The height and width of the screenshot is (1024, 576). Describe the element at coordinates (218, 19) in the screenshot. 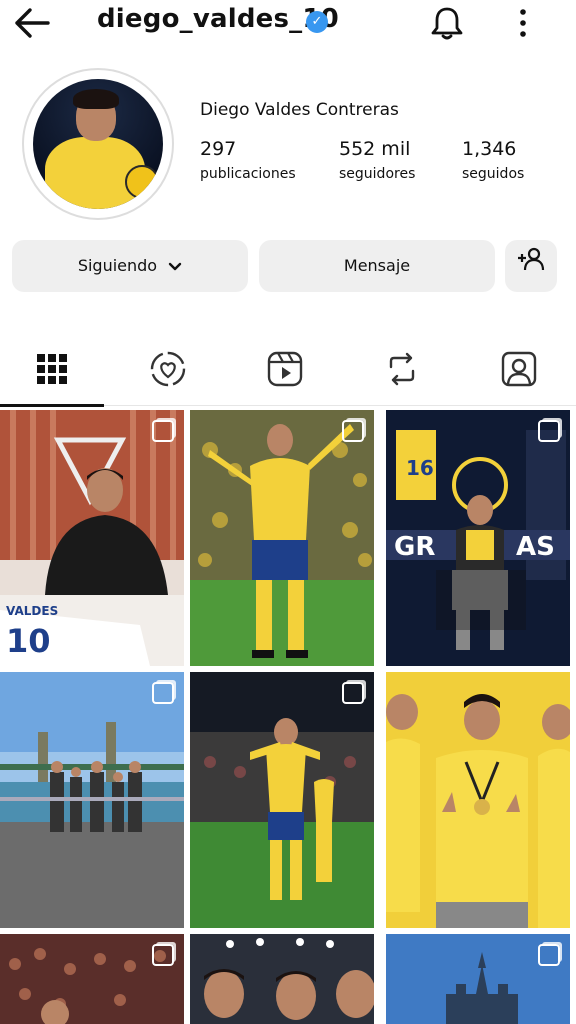

I see `profile-username: diego_valdes_10` at that location.